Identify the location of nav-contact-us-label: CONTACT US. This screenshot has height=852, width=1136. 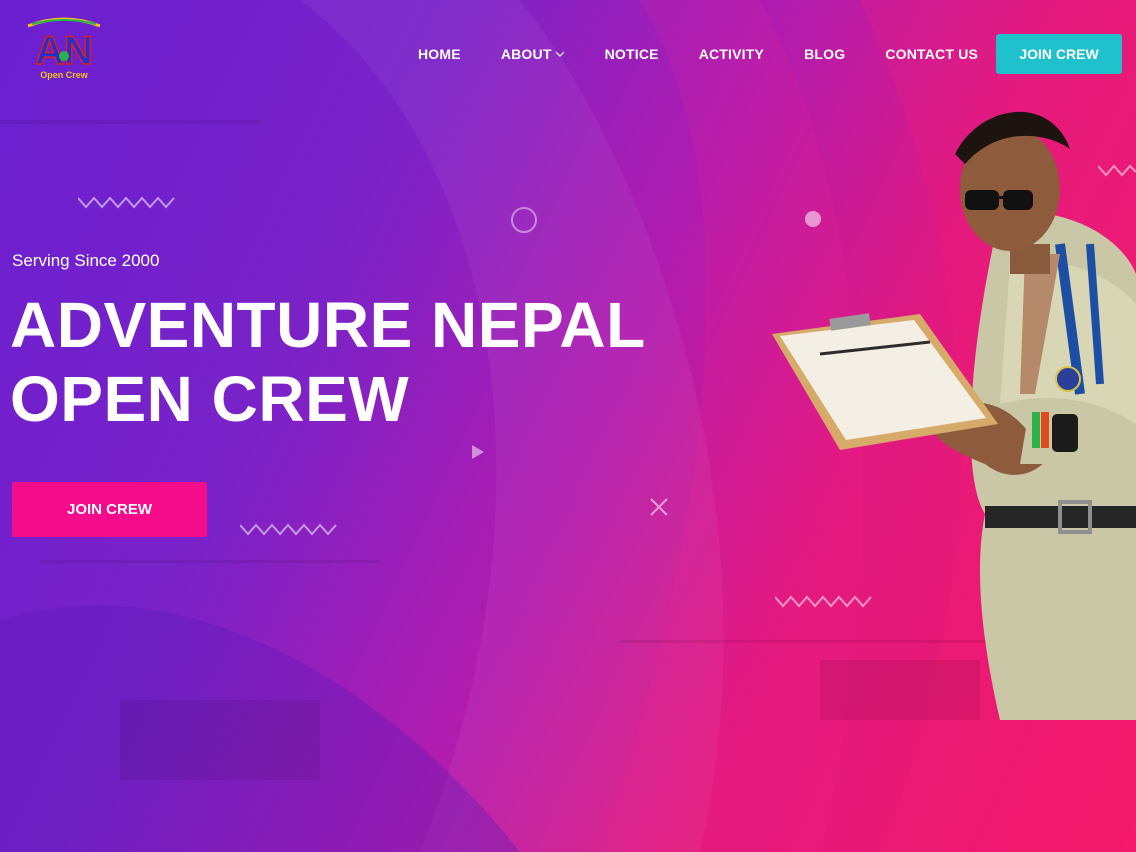
(932, 54).